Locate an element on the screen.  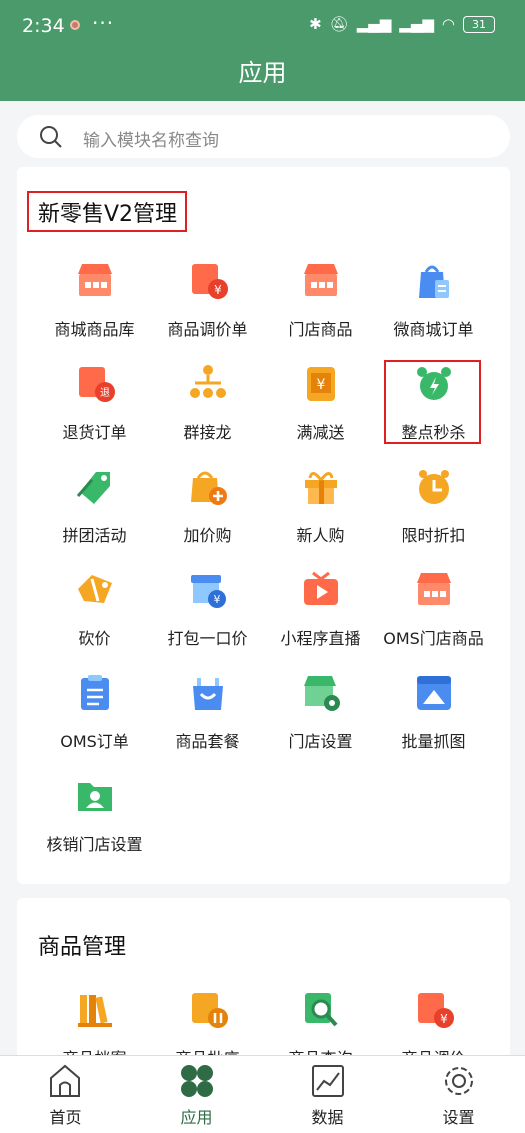
clock-icon is located at coordinates (434, 487).